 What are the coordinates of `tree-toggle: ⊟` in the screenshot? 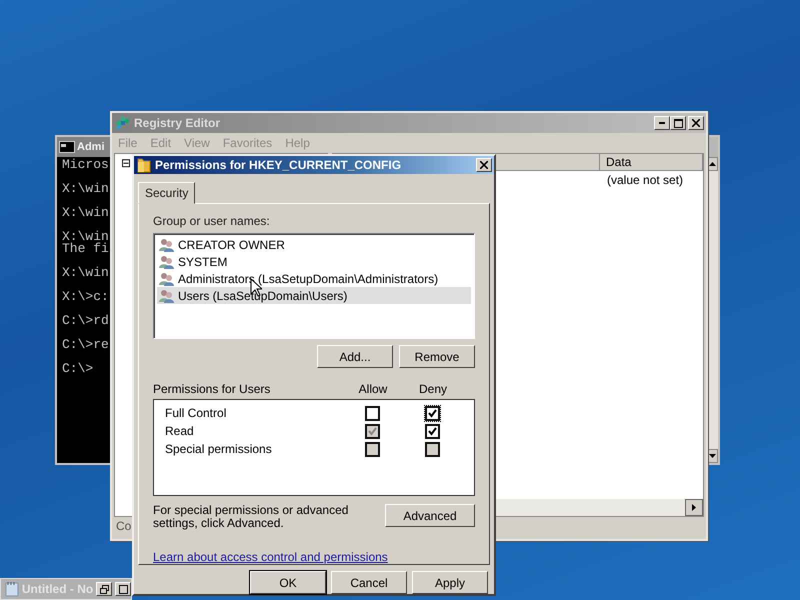 It's located at (126, 163).